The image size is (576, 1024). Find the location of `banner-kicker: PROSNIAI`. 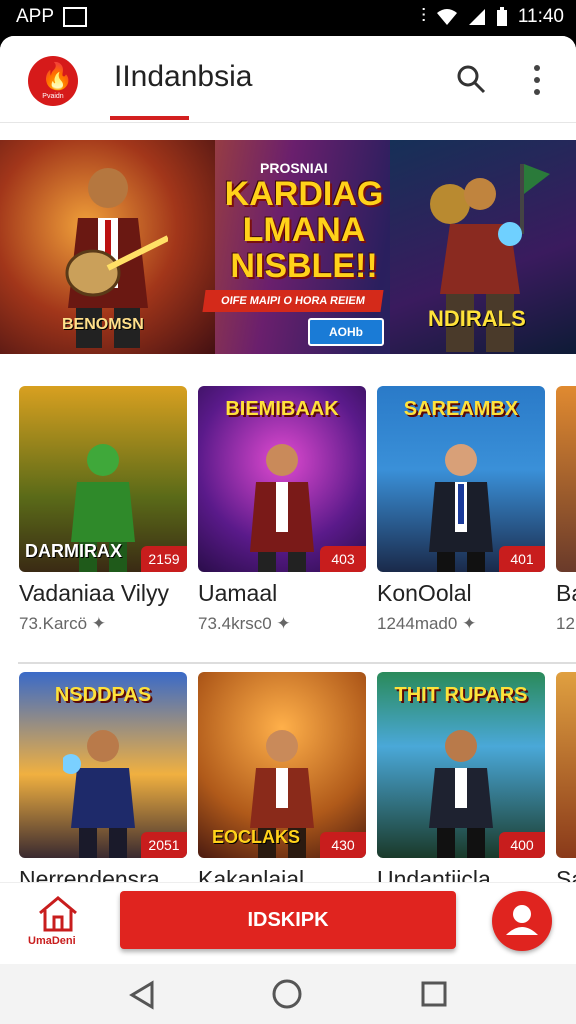

banner-kicker: PROSNIAI is located at coordinates (294, 168).